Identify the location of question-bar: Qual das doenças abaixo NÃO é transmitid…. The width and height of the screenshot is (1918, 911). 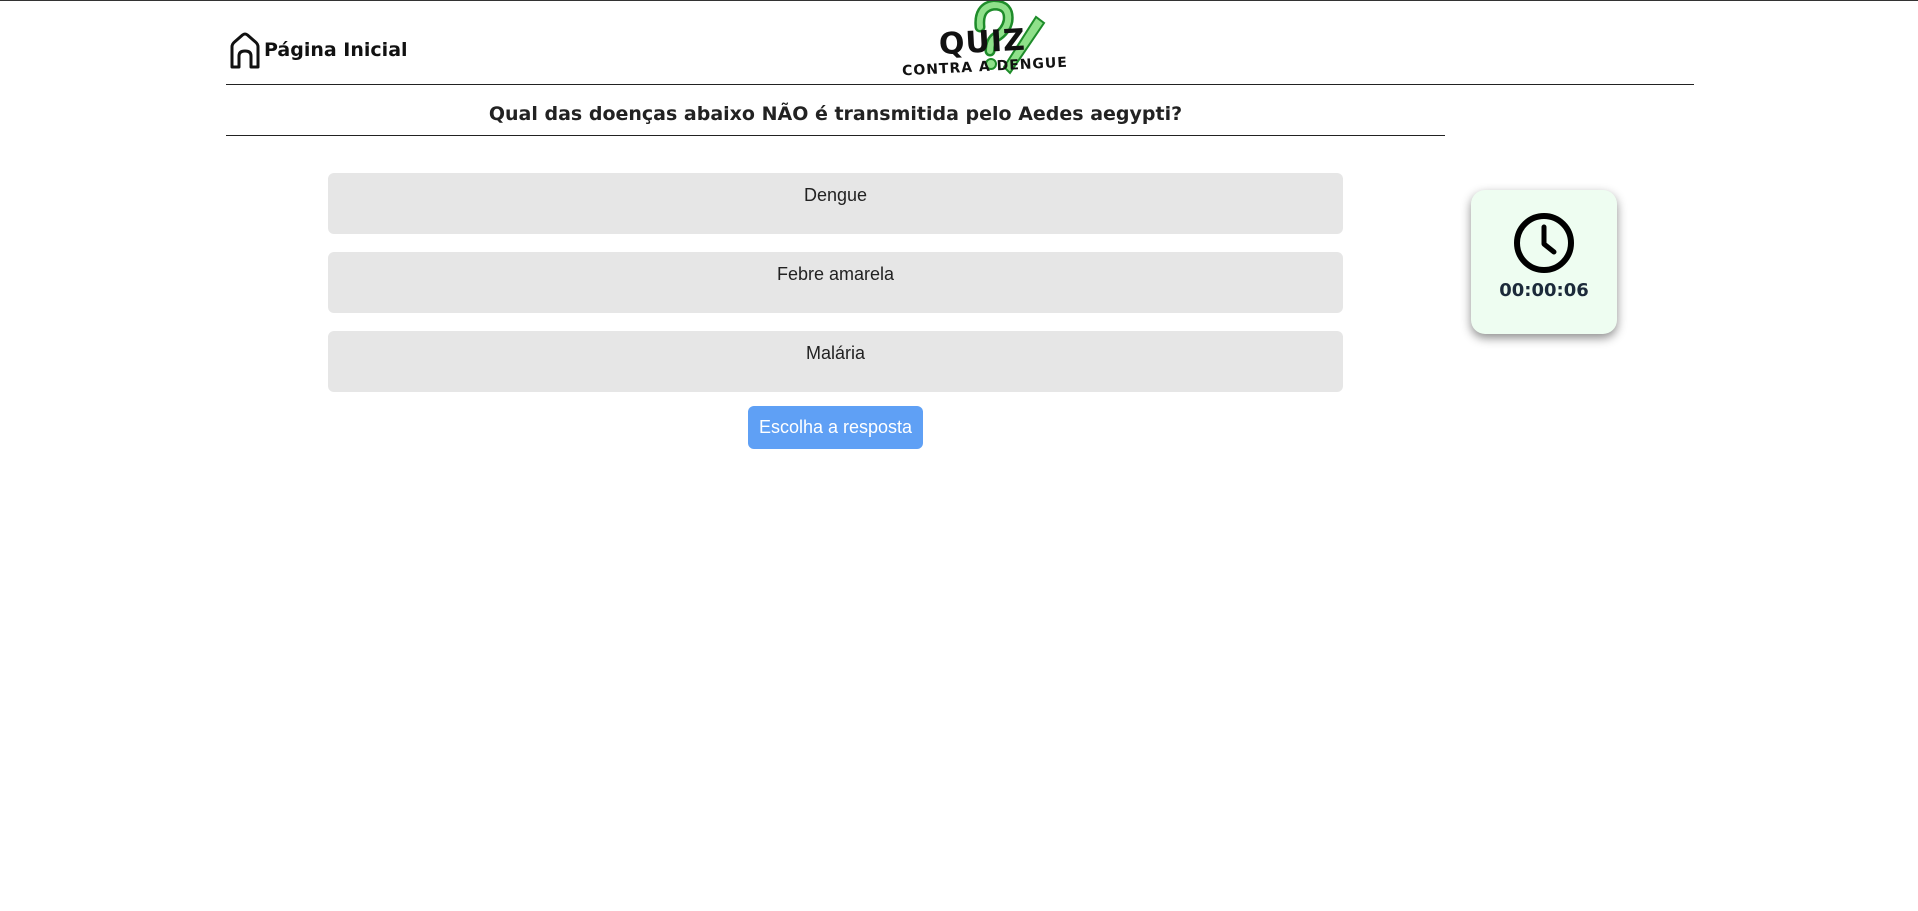
(835, 114).